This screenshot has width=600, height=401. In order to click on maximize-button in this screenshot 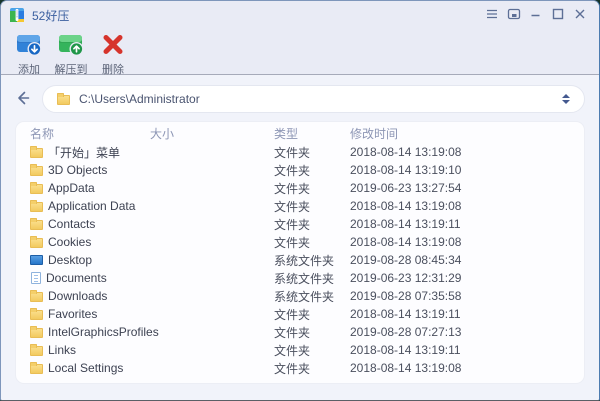, I will do `click(558, 15)`.